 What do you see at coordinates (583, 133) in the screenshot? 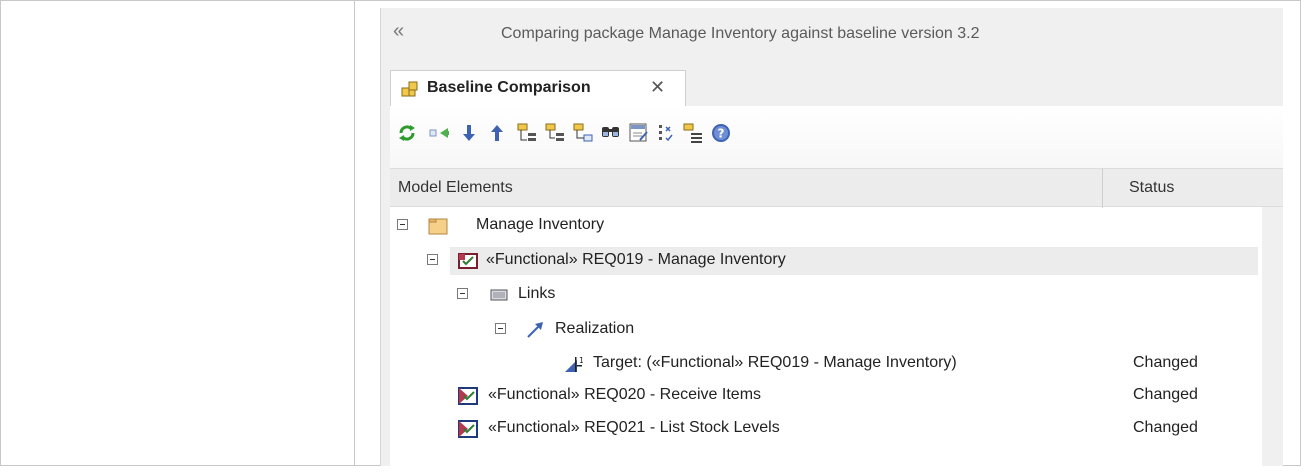
I see `collapse-icon` at bounding box center [583, 133].